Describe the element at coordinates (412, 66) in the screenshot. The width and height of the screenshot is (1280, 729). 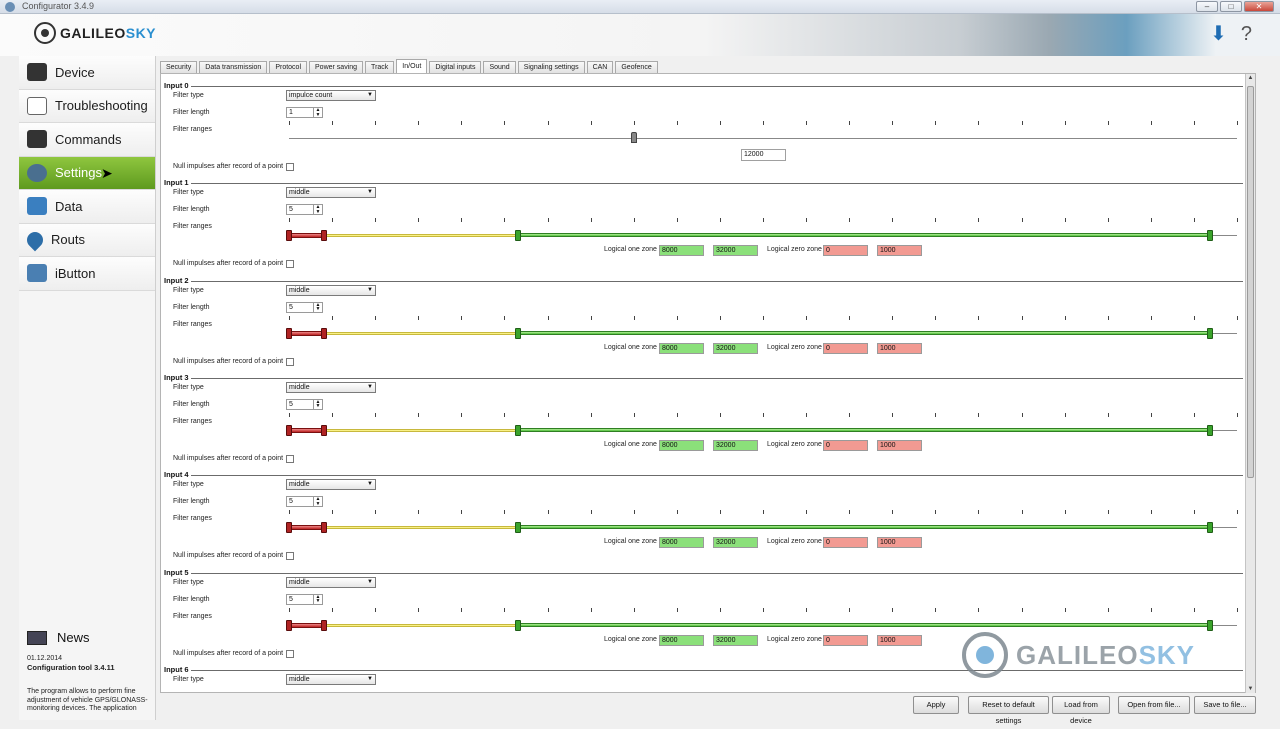
I see `tab-in-out: In/Out` at that location.